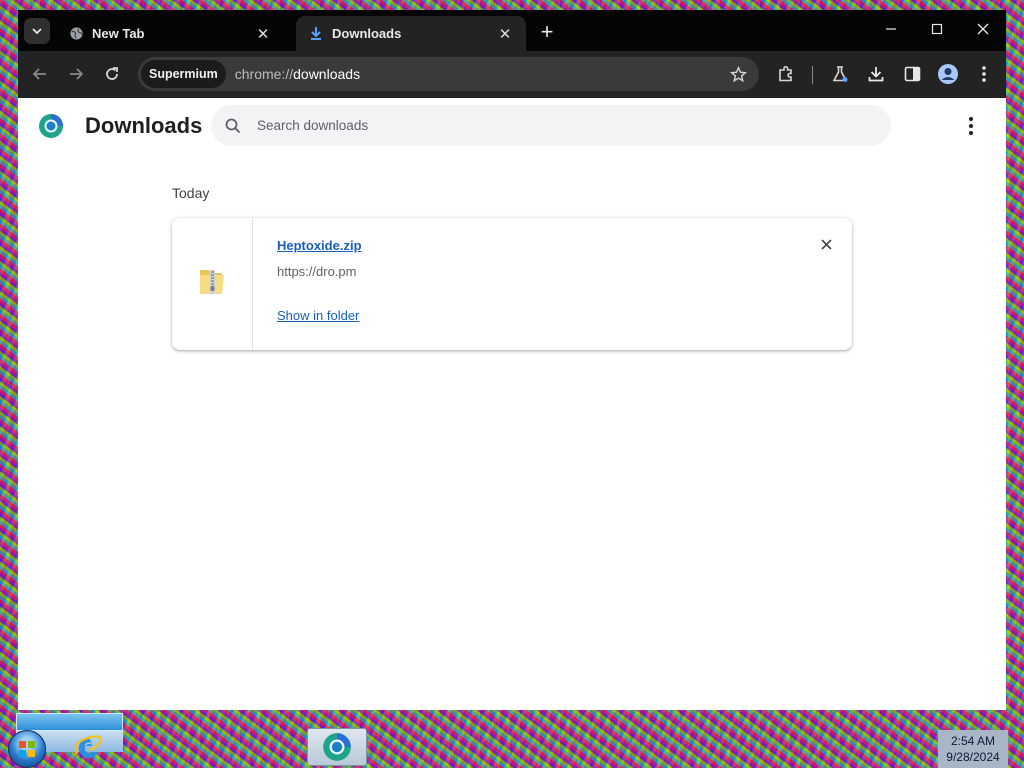 The image size is (1024, 768). I want to click on browser-toolbar: Supermium chrome://downloads, so click(512, 74).